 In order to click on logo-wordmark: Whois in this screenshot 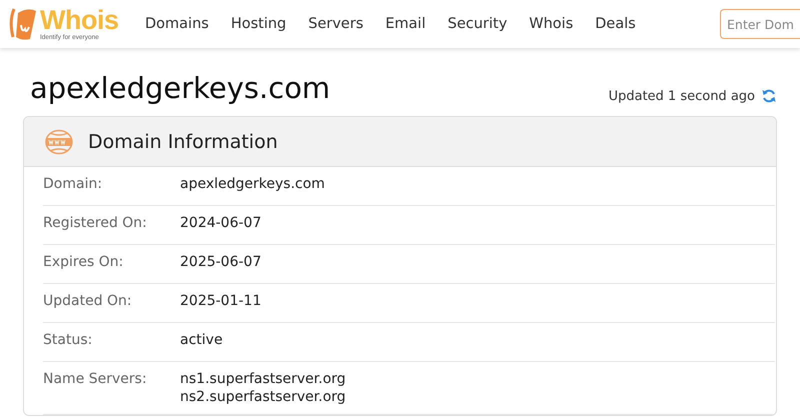, I will do `click(79, 20)`.